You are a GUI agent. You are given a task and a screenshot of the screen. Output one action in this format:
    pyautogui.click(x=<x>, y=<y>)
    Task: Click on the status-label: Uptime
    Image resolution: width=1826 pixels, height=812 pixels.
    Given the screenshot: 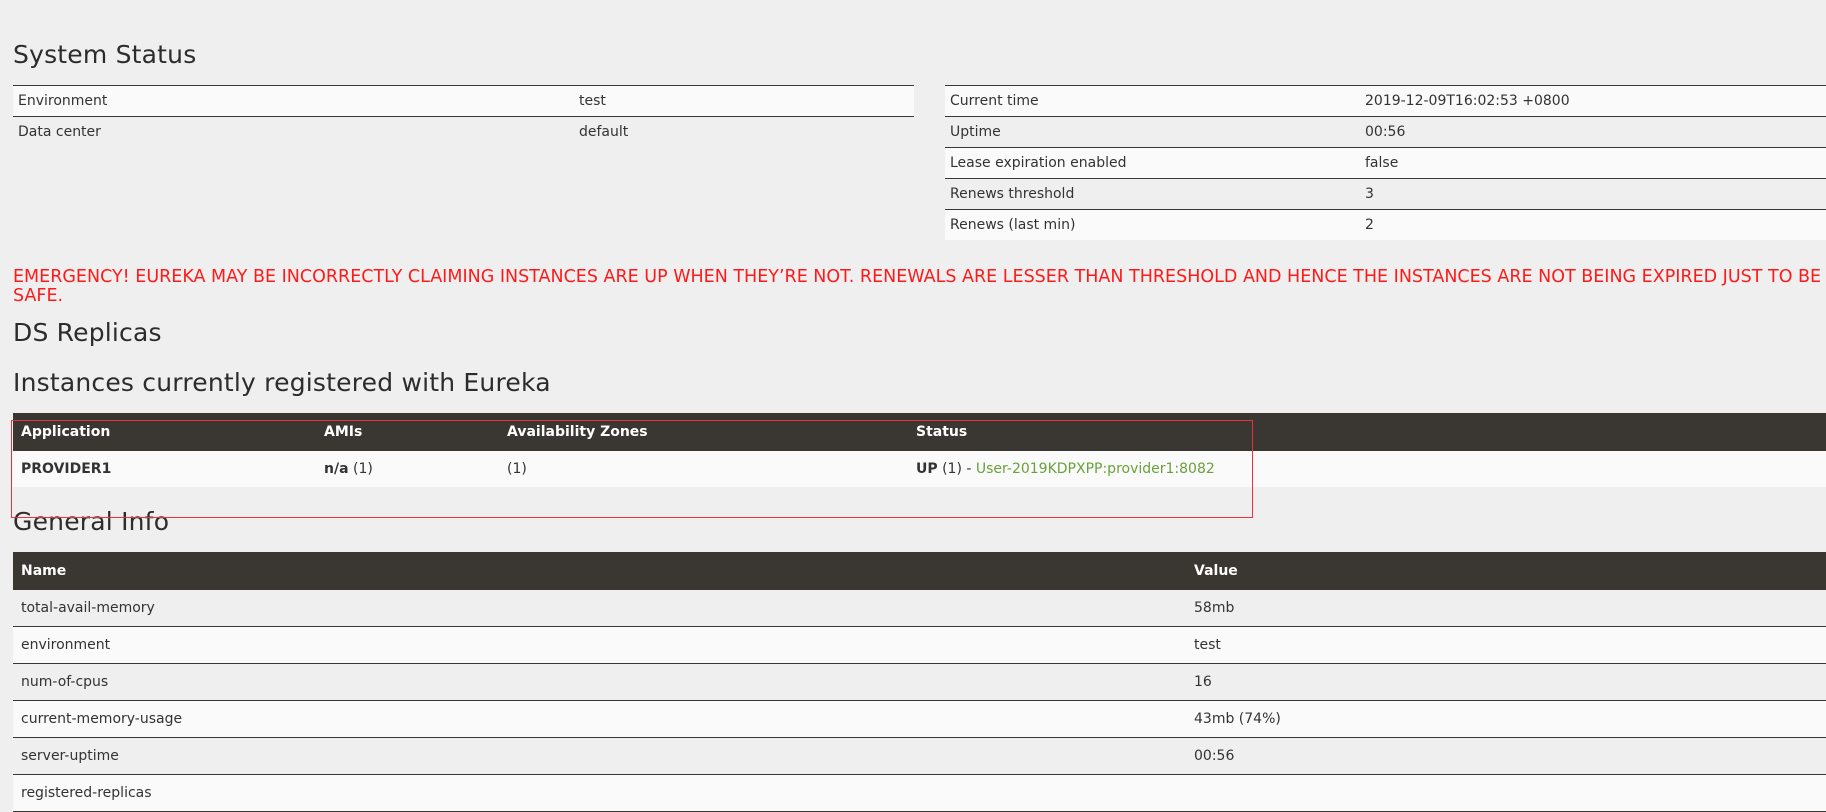 What is the action you would take?
    pyautogui.click(x=1152, y=132)
    